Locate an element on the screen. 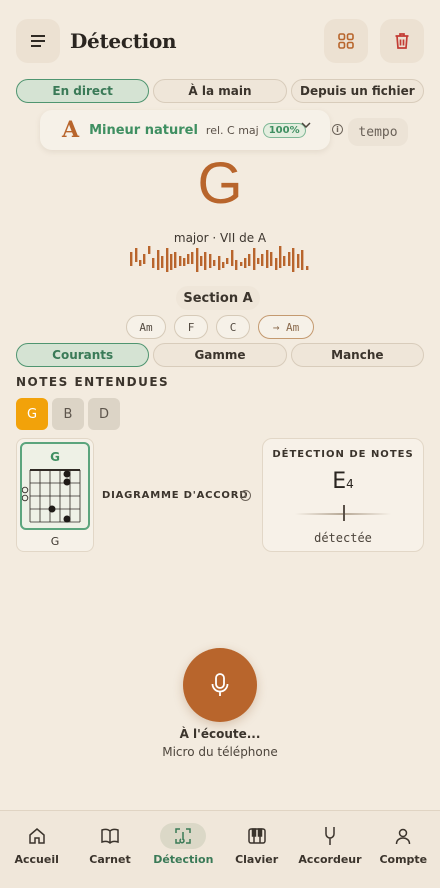  progression-chip-next: → Am is located at coordinates (286, 327).